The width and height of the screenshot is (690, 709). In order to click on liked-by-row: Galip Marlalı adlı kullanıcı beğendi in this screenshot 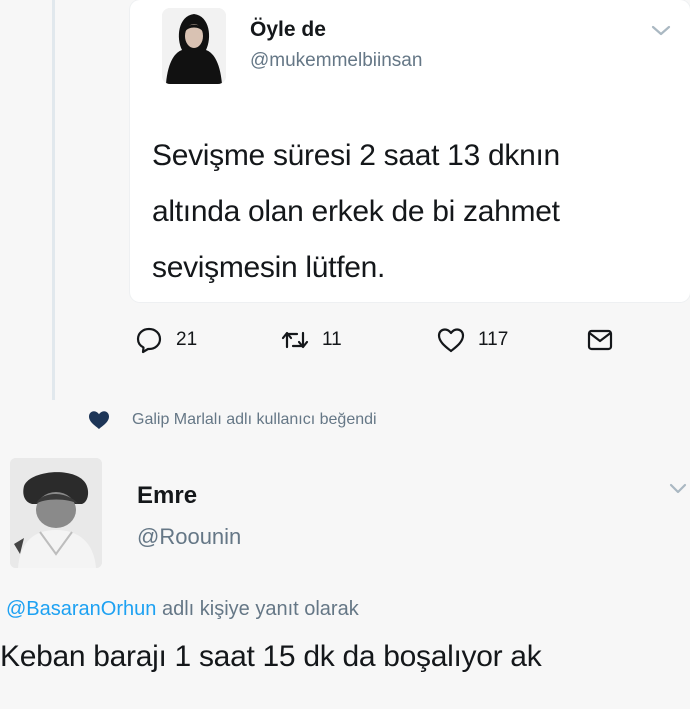, I will do `click(232, 420)`.